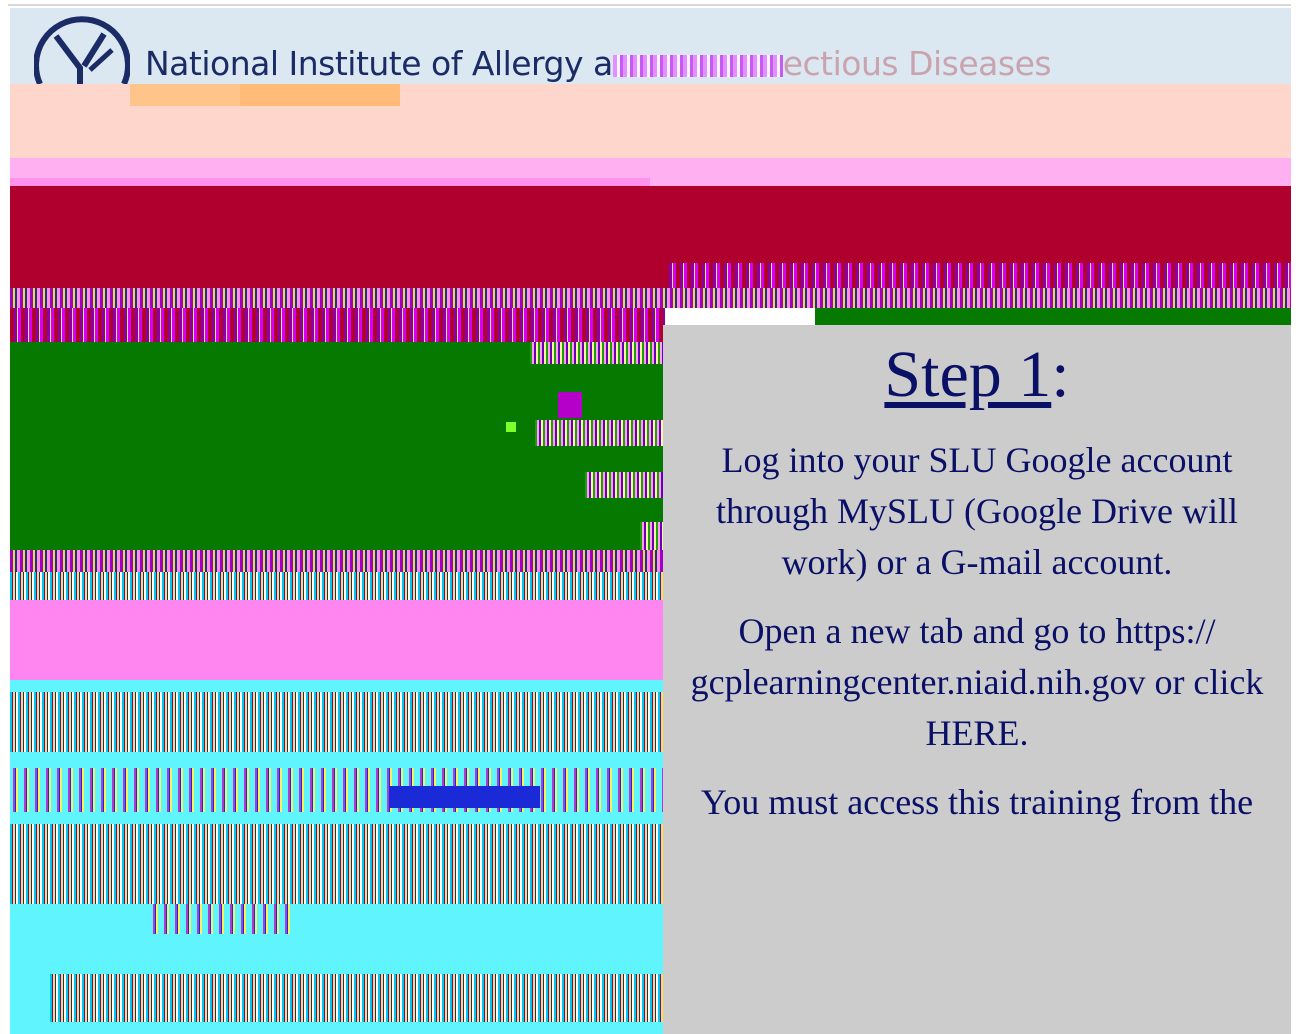 Image resolution: width=1299 pixels, height=1034 pixels. I want to click on band-pink-wide, so click(337, 640).